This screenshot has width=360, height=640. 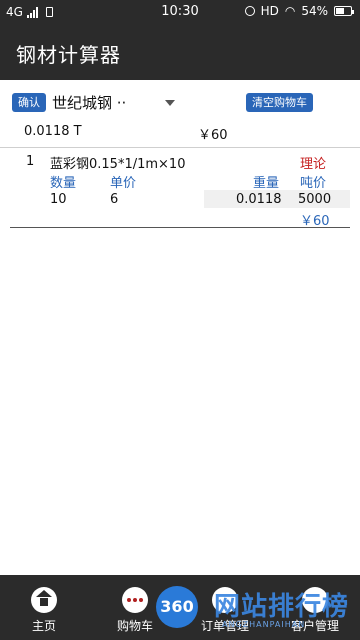 What do you see at coordinates (135, 600) in the screenshot?
I see `cart-icon` at bounding box center [135, 600].